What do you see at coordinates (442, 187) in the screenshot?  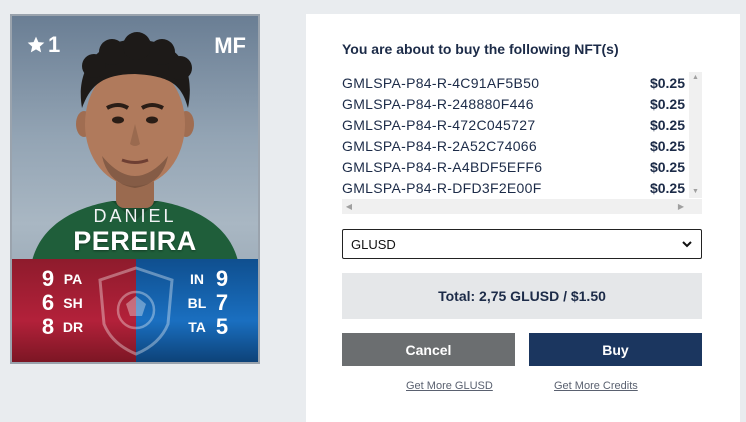 I see `nft-id: GMLSPA-P84-R-DFD3F2E00F` at bounding box center [442, 187].